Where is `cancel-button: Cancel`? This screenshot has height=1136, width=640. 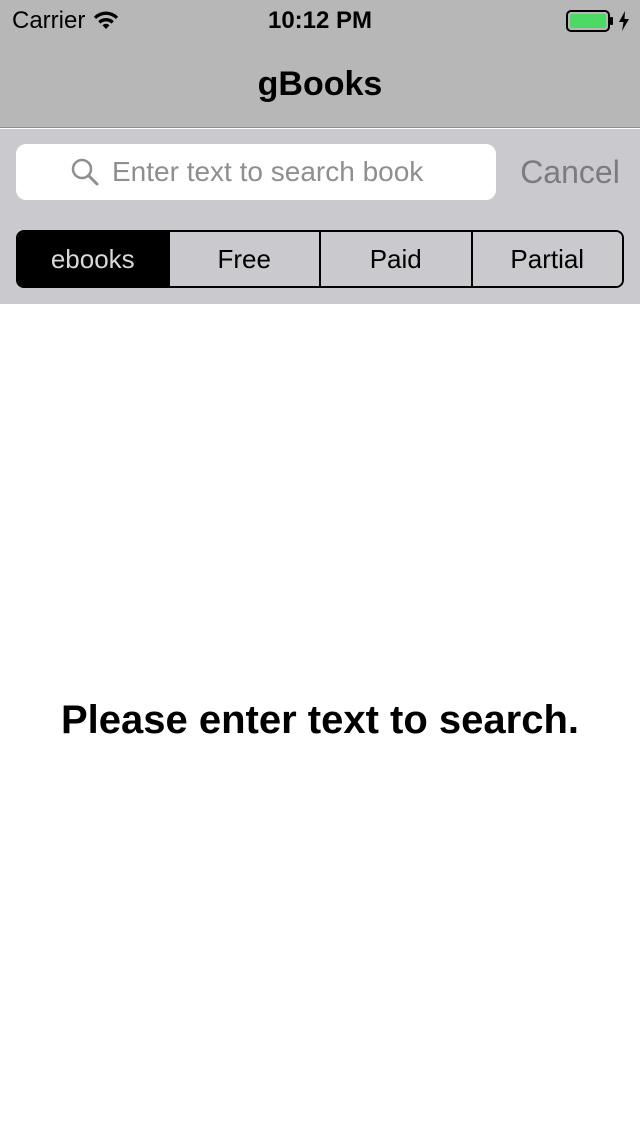
cancel-button: Cancel is located at coordinates (570, 172).